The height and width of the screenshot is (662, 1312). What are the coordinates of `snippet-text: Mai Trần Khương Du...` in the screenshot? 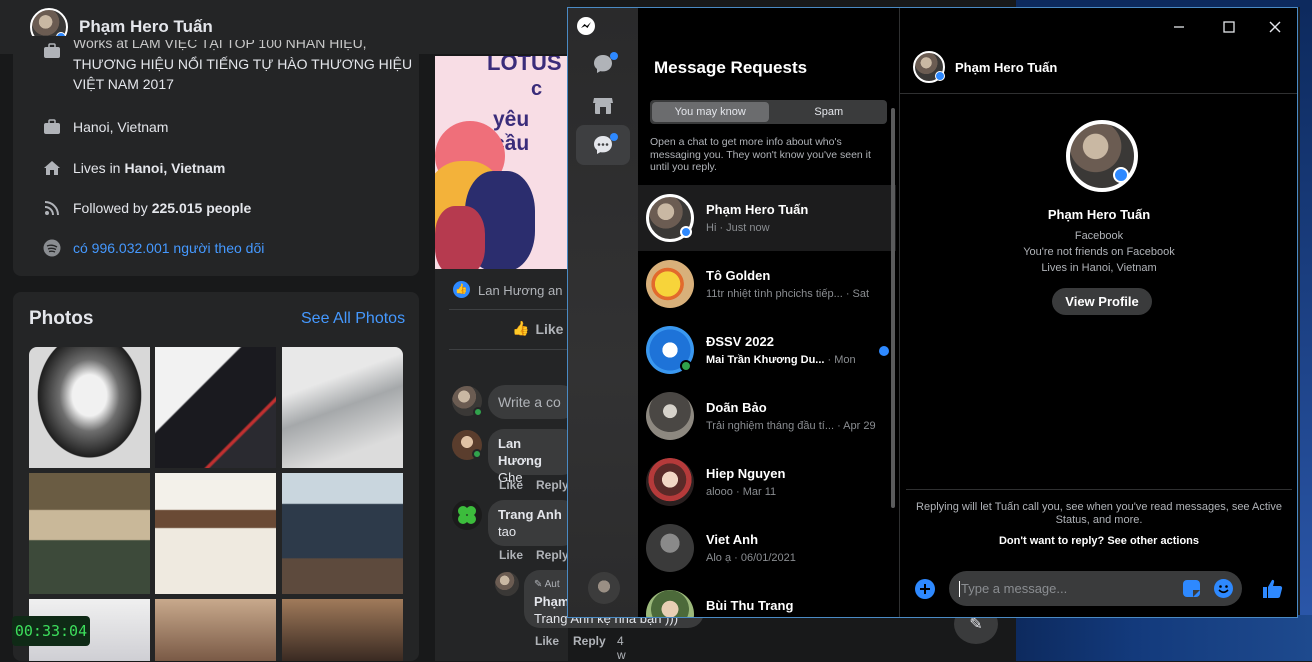 It's located at (765, 360).